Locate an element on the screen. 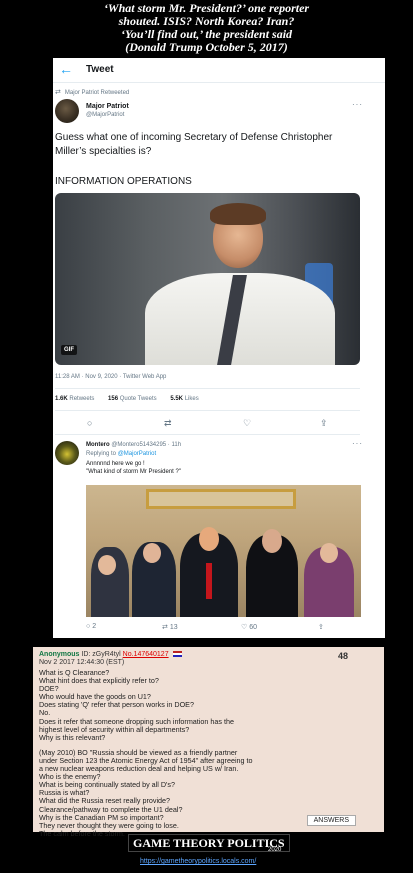 The width and height of the screenshot is (413, 873). forum-post-number: No.147640127 is located at coordinates (146, 654).